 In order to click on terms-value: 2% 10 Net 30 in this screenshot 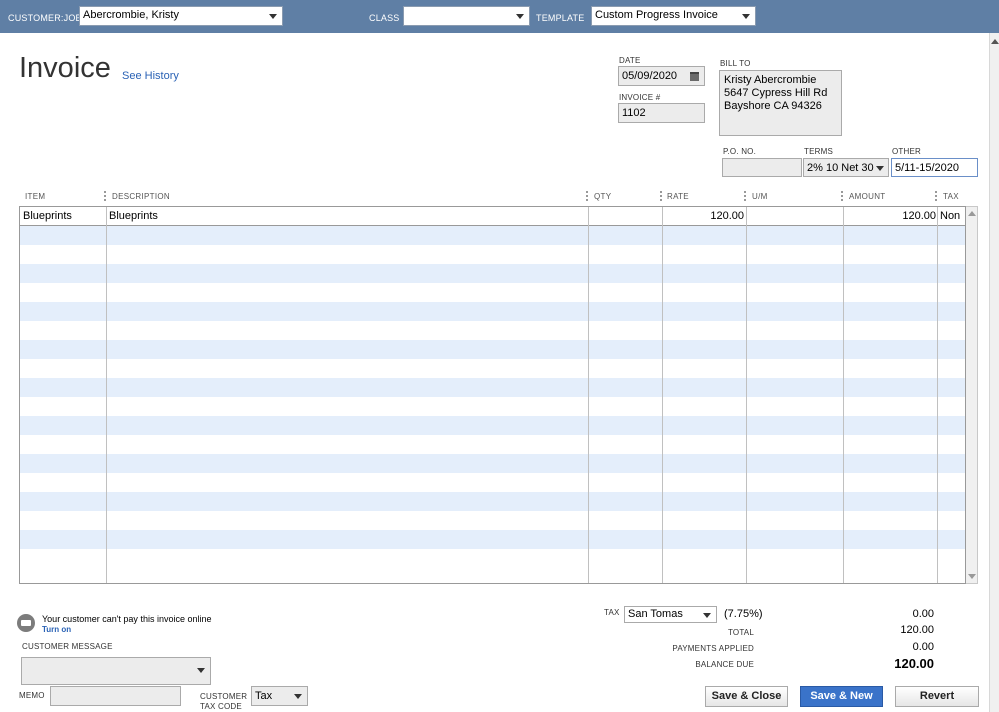, I will do `click(840, 168)`.